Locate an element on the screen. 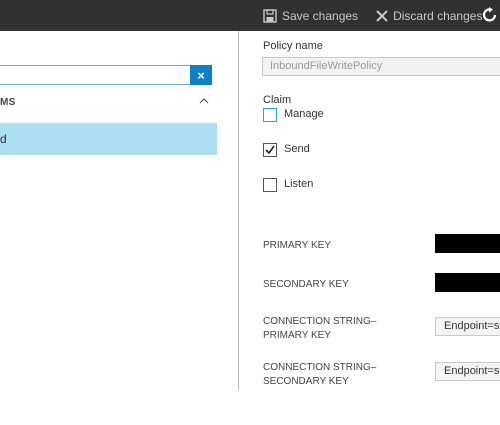 The height and width of the screenshot is (425, 500). send-checkbox is located at coordinates (270, 150).